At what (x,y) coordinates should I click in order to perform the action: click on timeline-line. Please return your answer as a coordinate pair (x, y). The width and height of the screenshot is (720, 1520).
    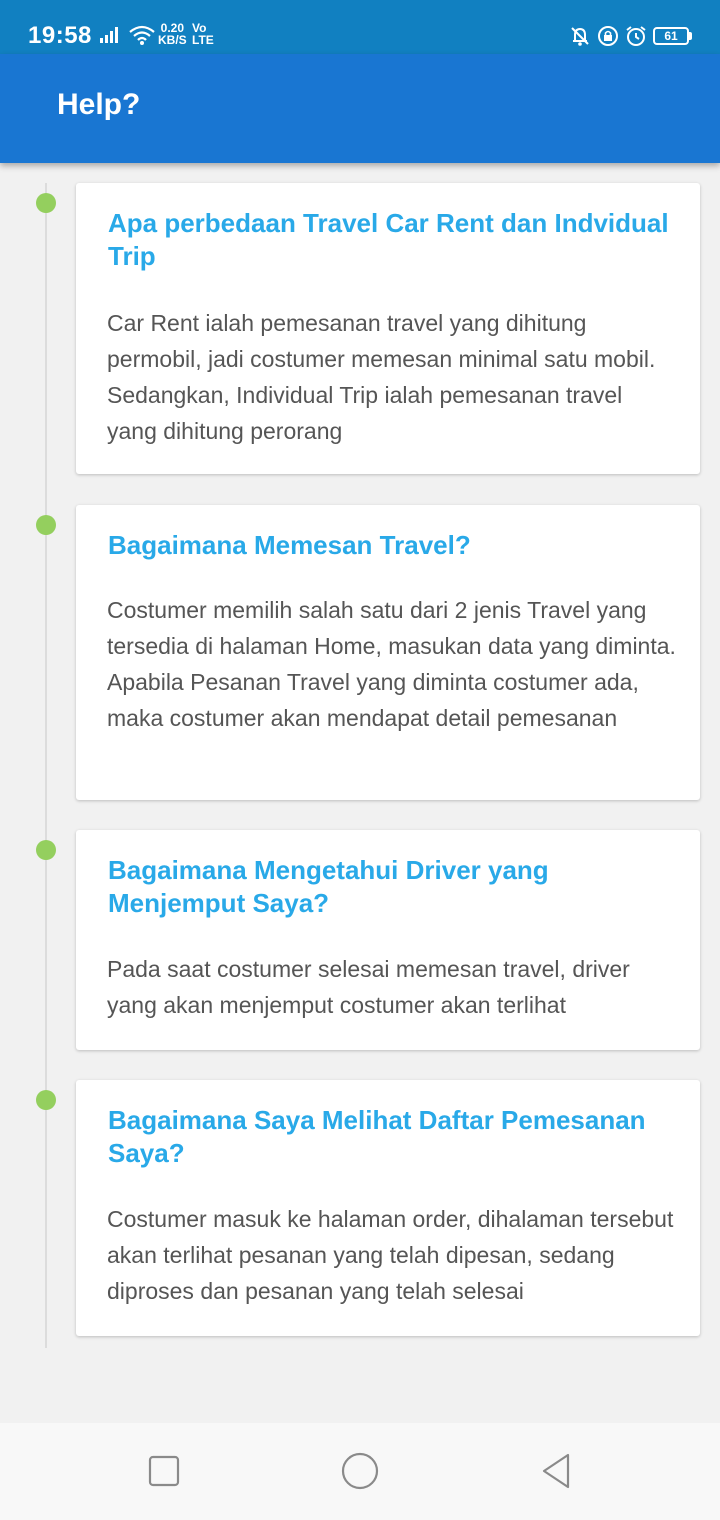
    Looking at the image, I should click on (46, 765).